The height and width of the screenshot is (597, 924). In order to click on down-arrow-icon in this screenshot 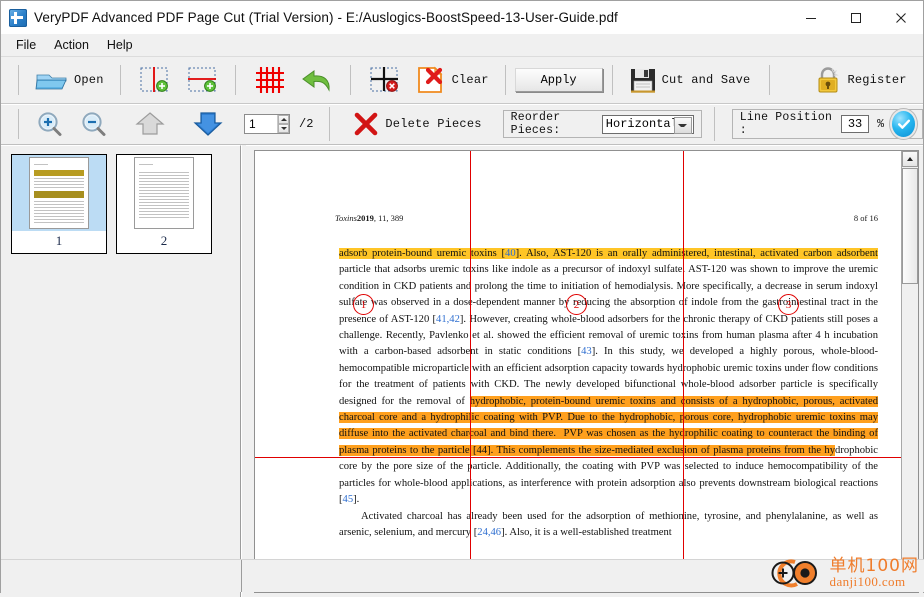, I will do `click(208, 124)`.